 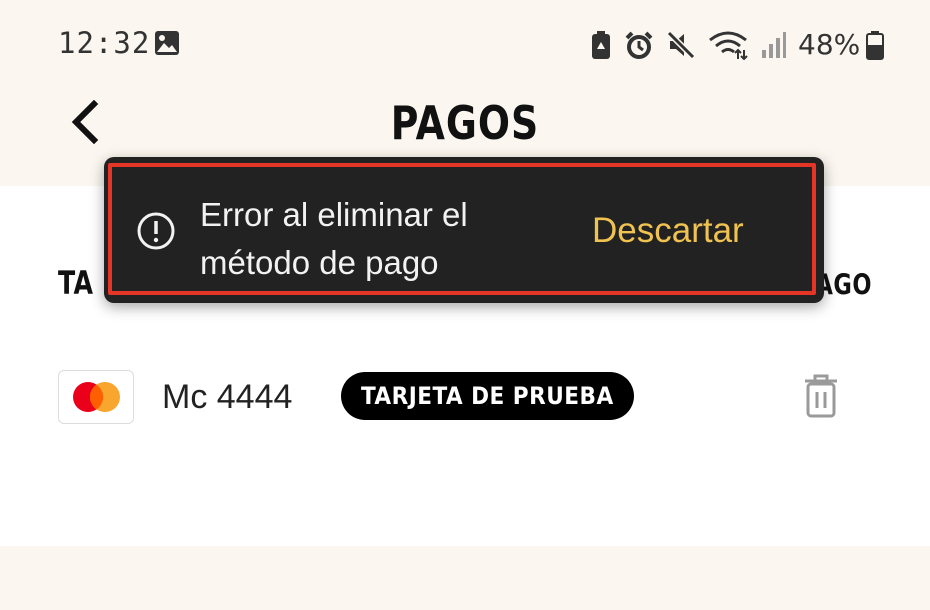 I want to click on status-icons: 48%, so click(x=743, y=44).